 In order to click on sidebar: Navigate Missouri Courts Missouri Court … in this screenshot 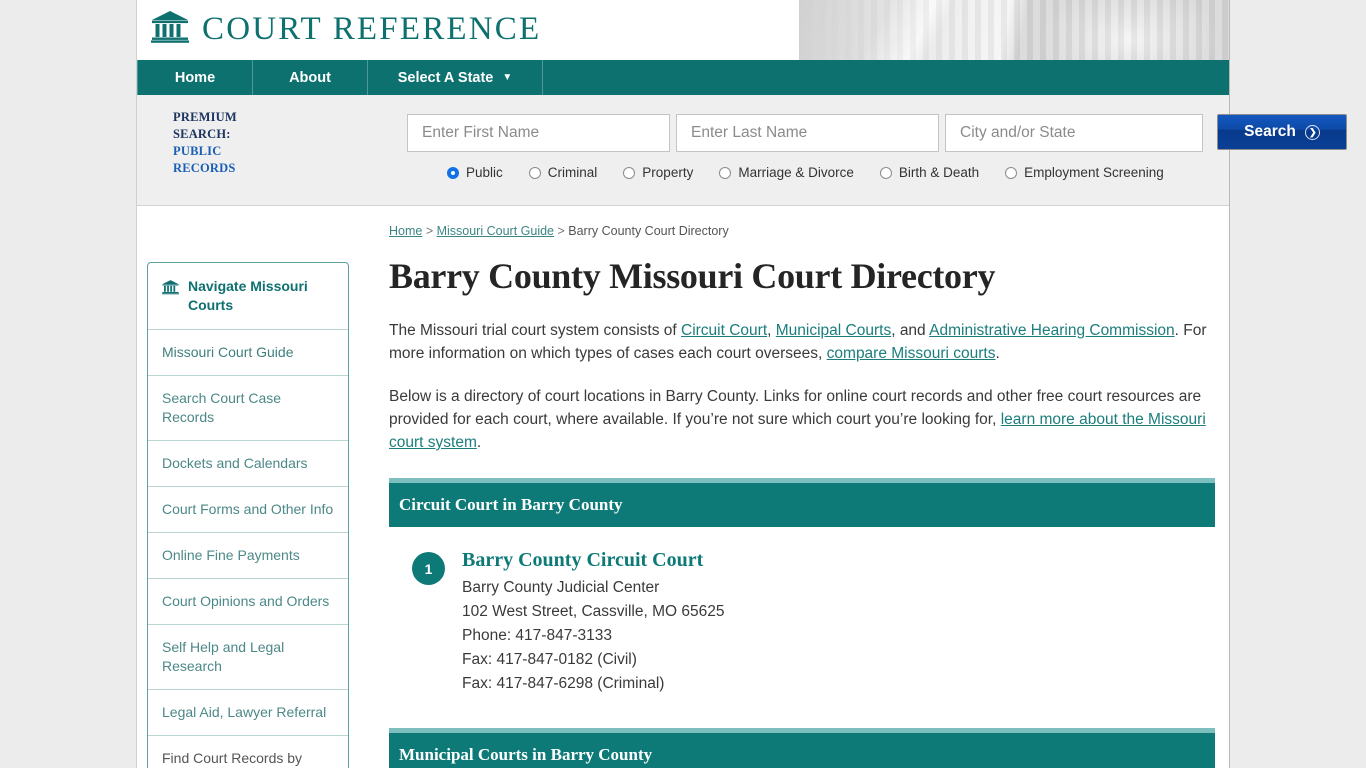, I will do `click(248, 496)`.